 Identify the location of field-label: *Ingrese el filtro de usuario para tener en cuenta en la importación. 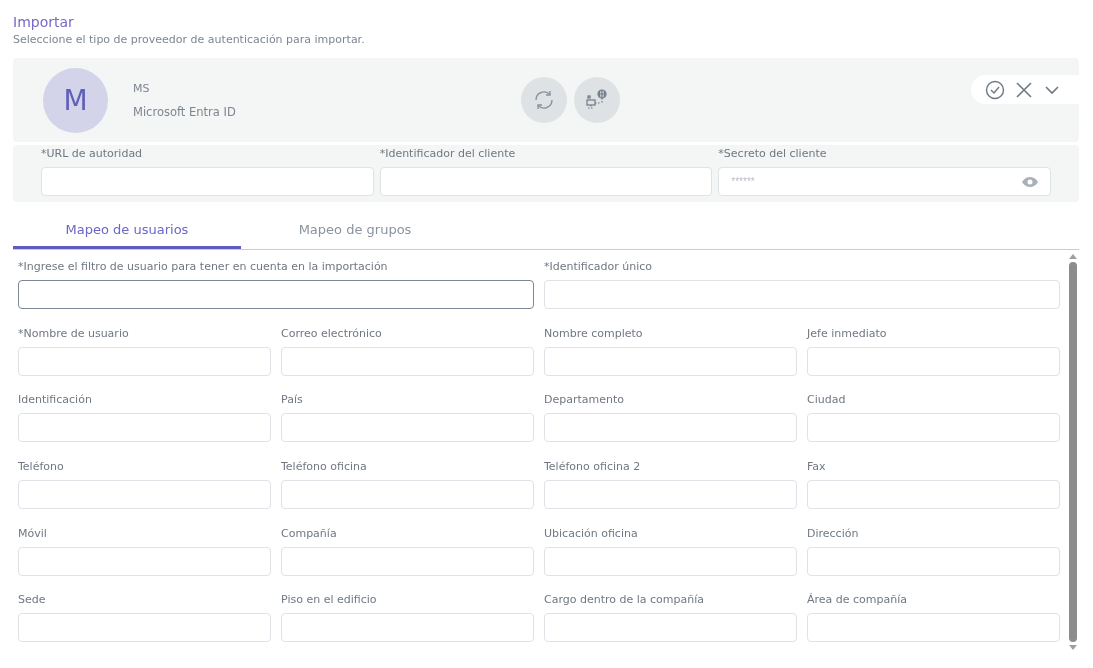
(203, 267).